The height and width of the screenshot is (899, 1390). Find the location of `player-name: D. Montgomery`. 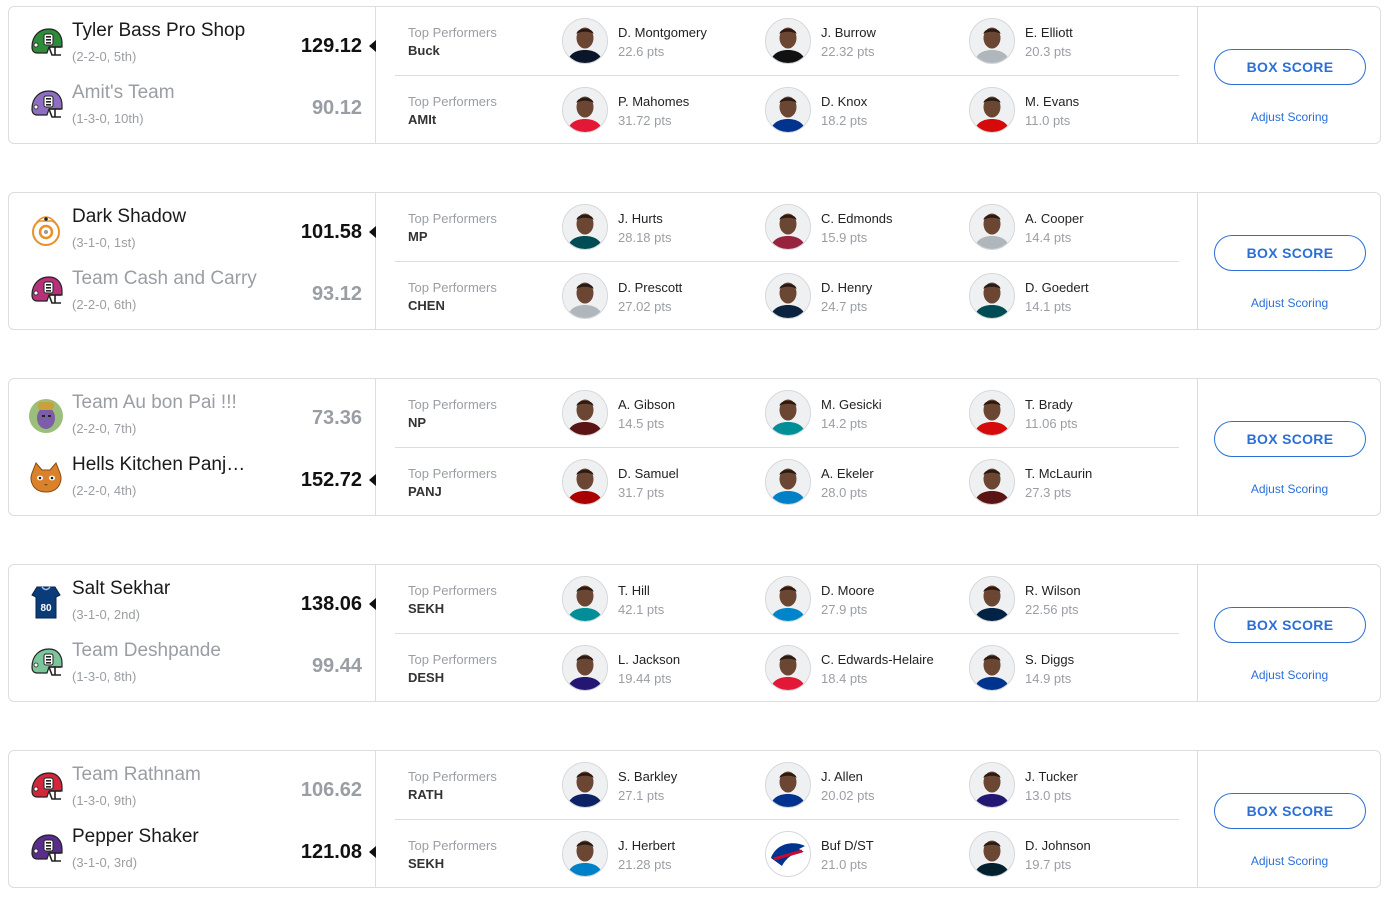

player-name: D. Montgomery is located at coordinates (662, 32).